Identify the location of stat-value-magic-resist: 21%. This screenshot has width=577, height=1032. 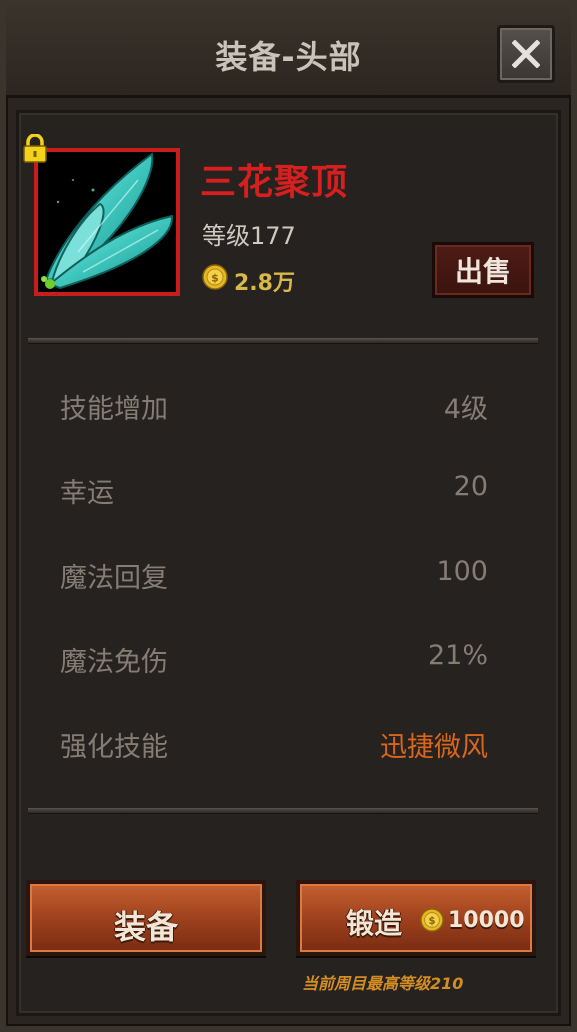
(457, 655).